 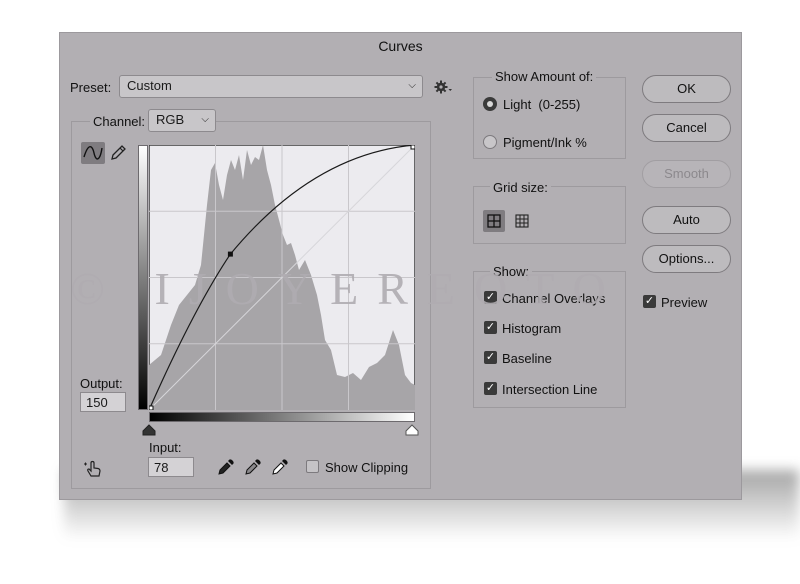 I want to click on histogram-checkbox: ✓, so click(x=490, y=327).